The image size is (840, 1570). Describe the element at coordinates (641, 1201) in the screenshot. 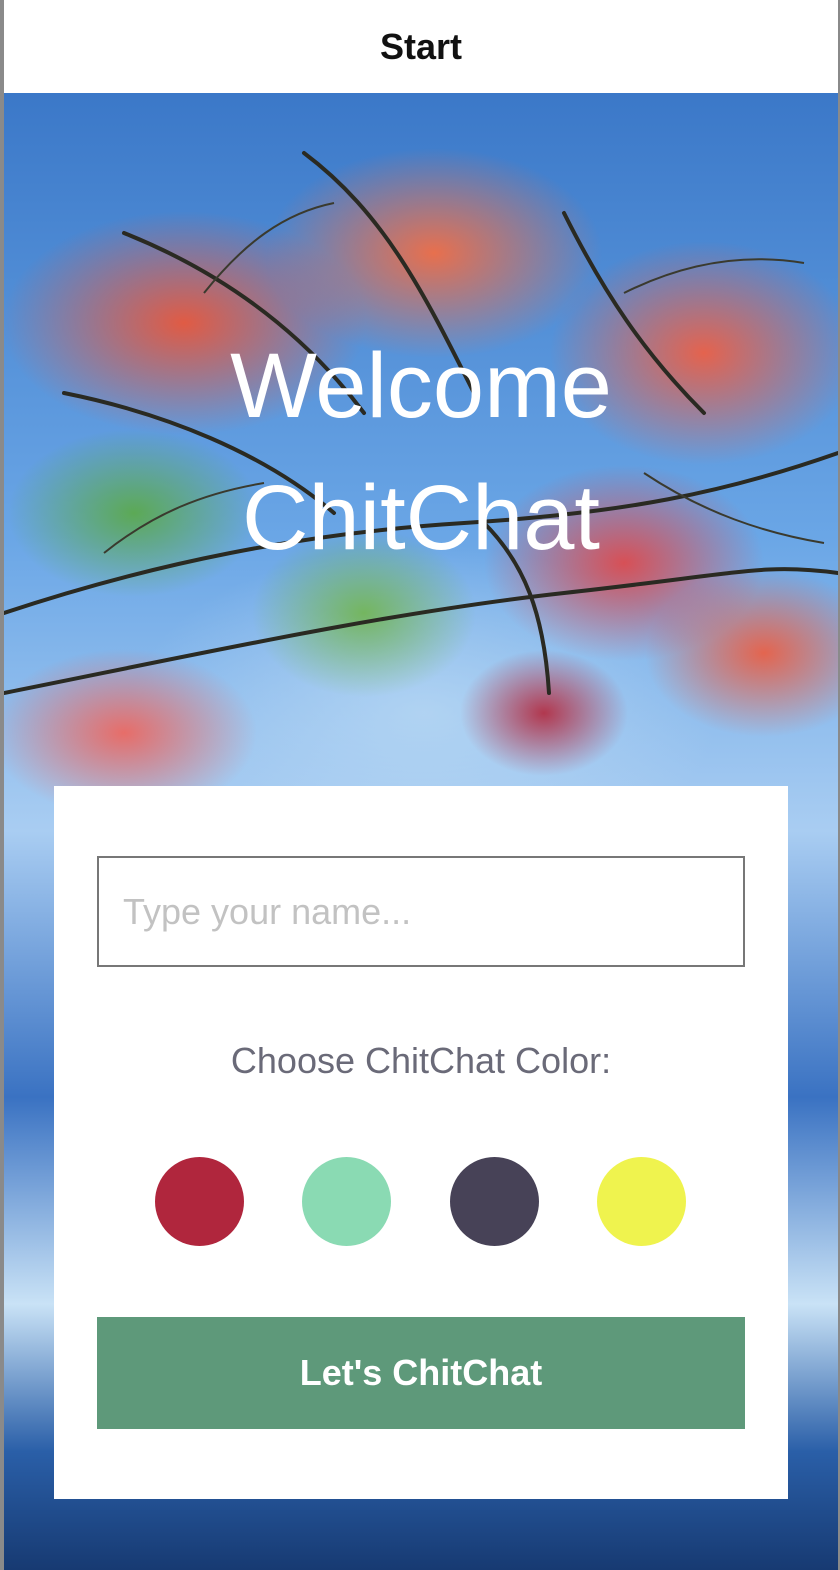

I see `color-swatch-yellow` at that location.